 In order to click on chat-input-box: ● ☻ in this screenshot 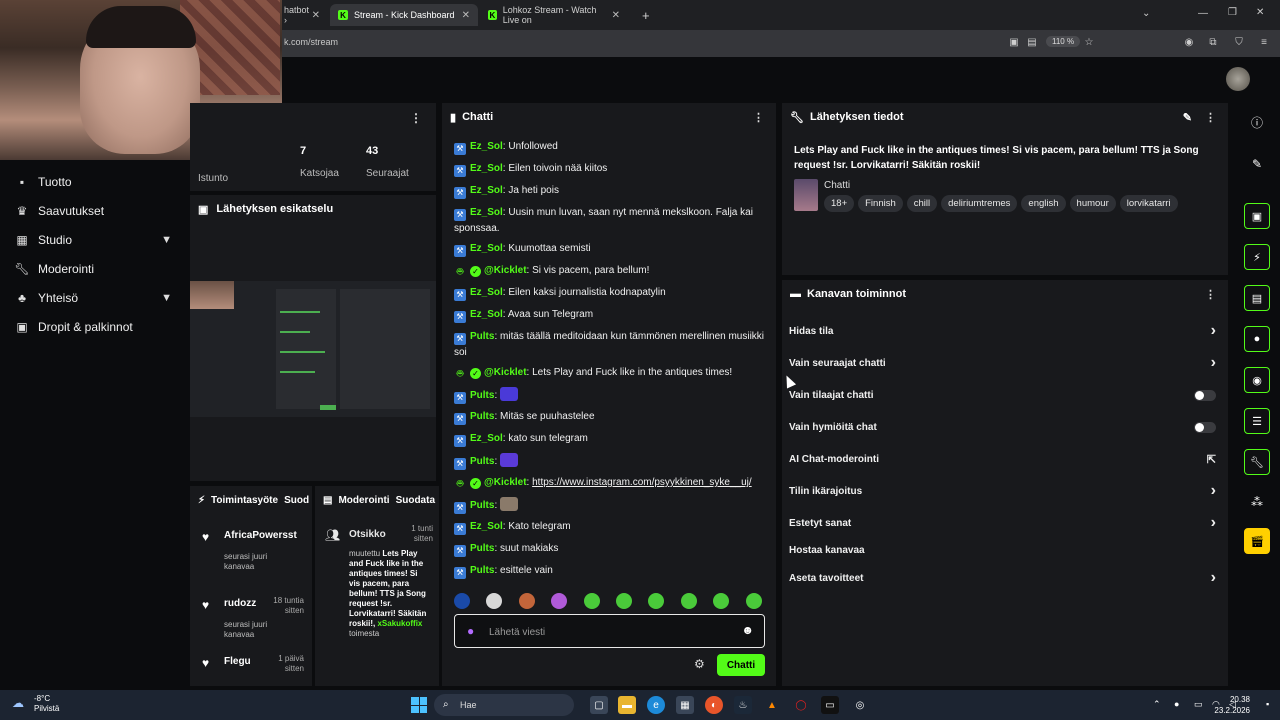, I will do `click(609, 631)`.